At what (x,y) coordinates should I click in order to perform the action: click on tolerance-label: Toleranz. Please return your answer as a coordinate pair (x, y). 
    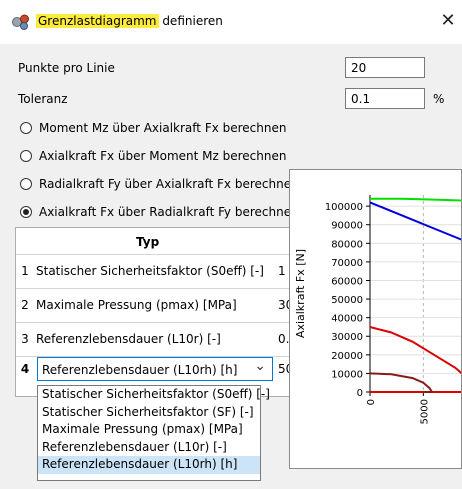
    Looking at the image, I should click on (43, 99).